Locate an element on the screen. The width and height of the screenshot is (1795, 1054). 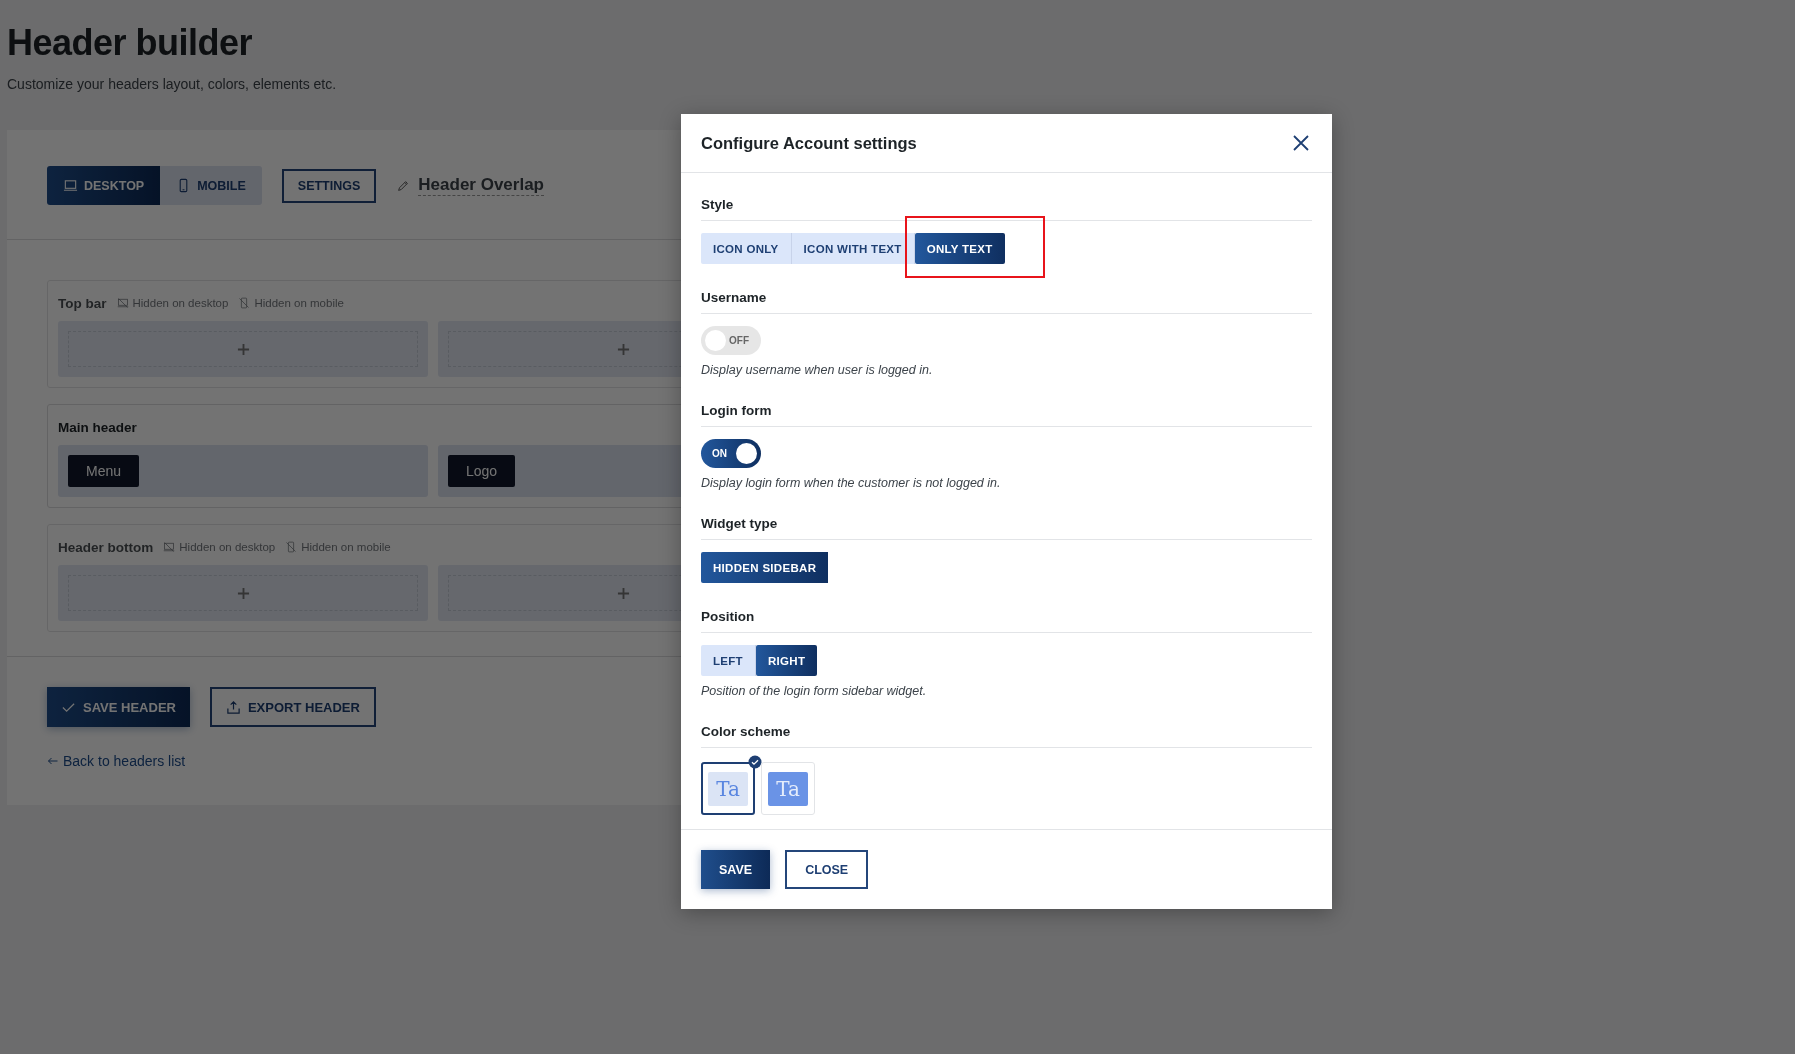
section-label: Username is located at coordinates (1006, 302).